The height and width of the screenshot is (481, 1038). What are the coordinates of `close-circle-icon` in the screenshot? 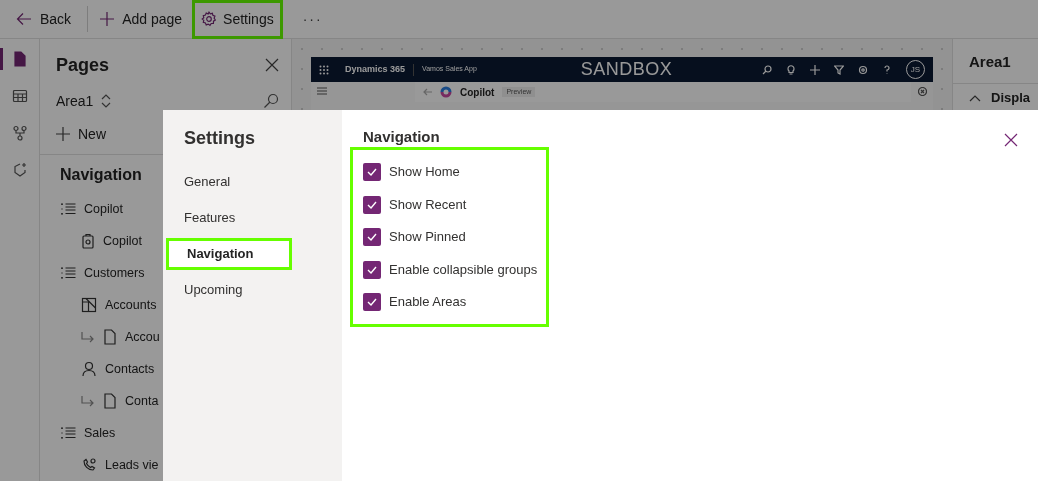 It's located at (922, 91).